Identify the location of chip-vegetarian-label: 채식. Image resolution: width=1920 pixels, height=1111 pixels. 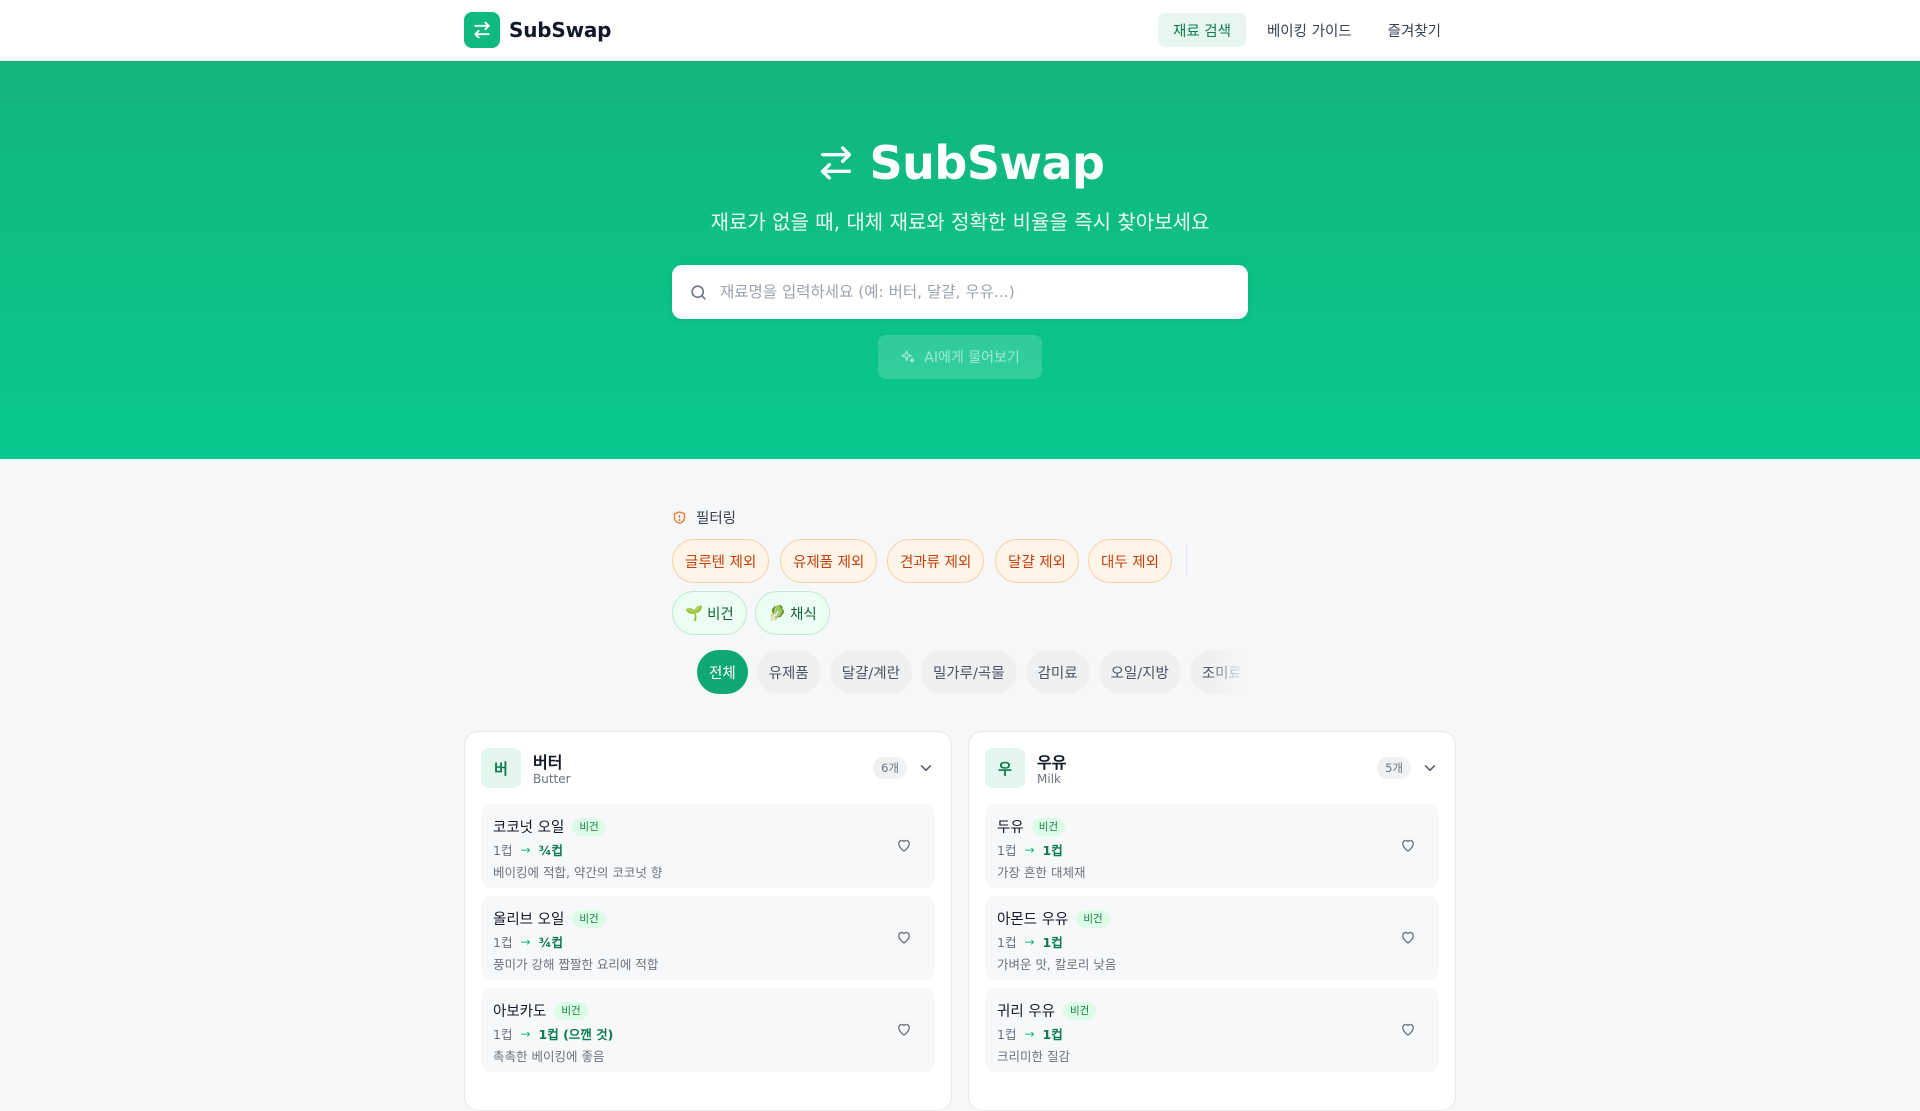
(803, 614).